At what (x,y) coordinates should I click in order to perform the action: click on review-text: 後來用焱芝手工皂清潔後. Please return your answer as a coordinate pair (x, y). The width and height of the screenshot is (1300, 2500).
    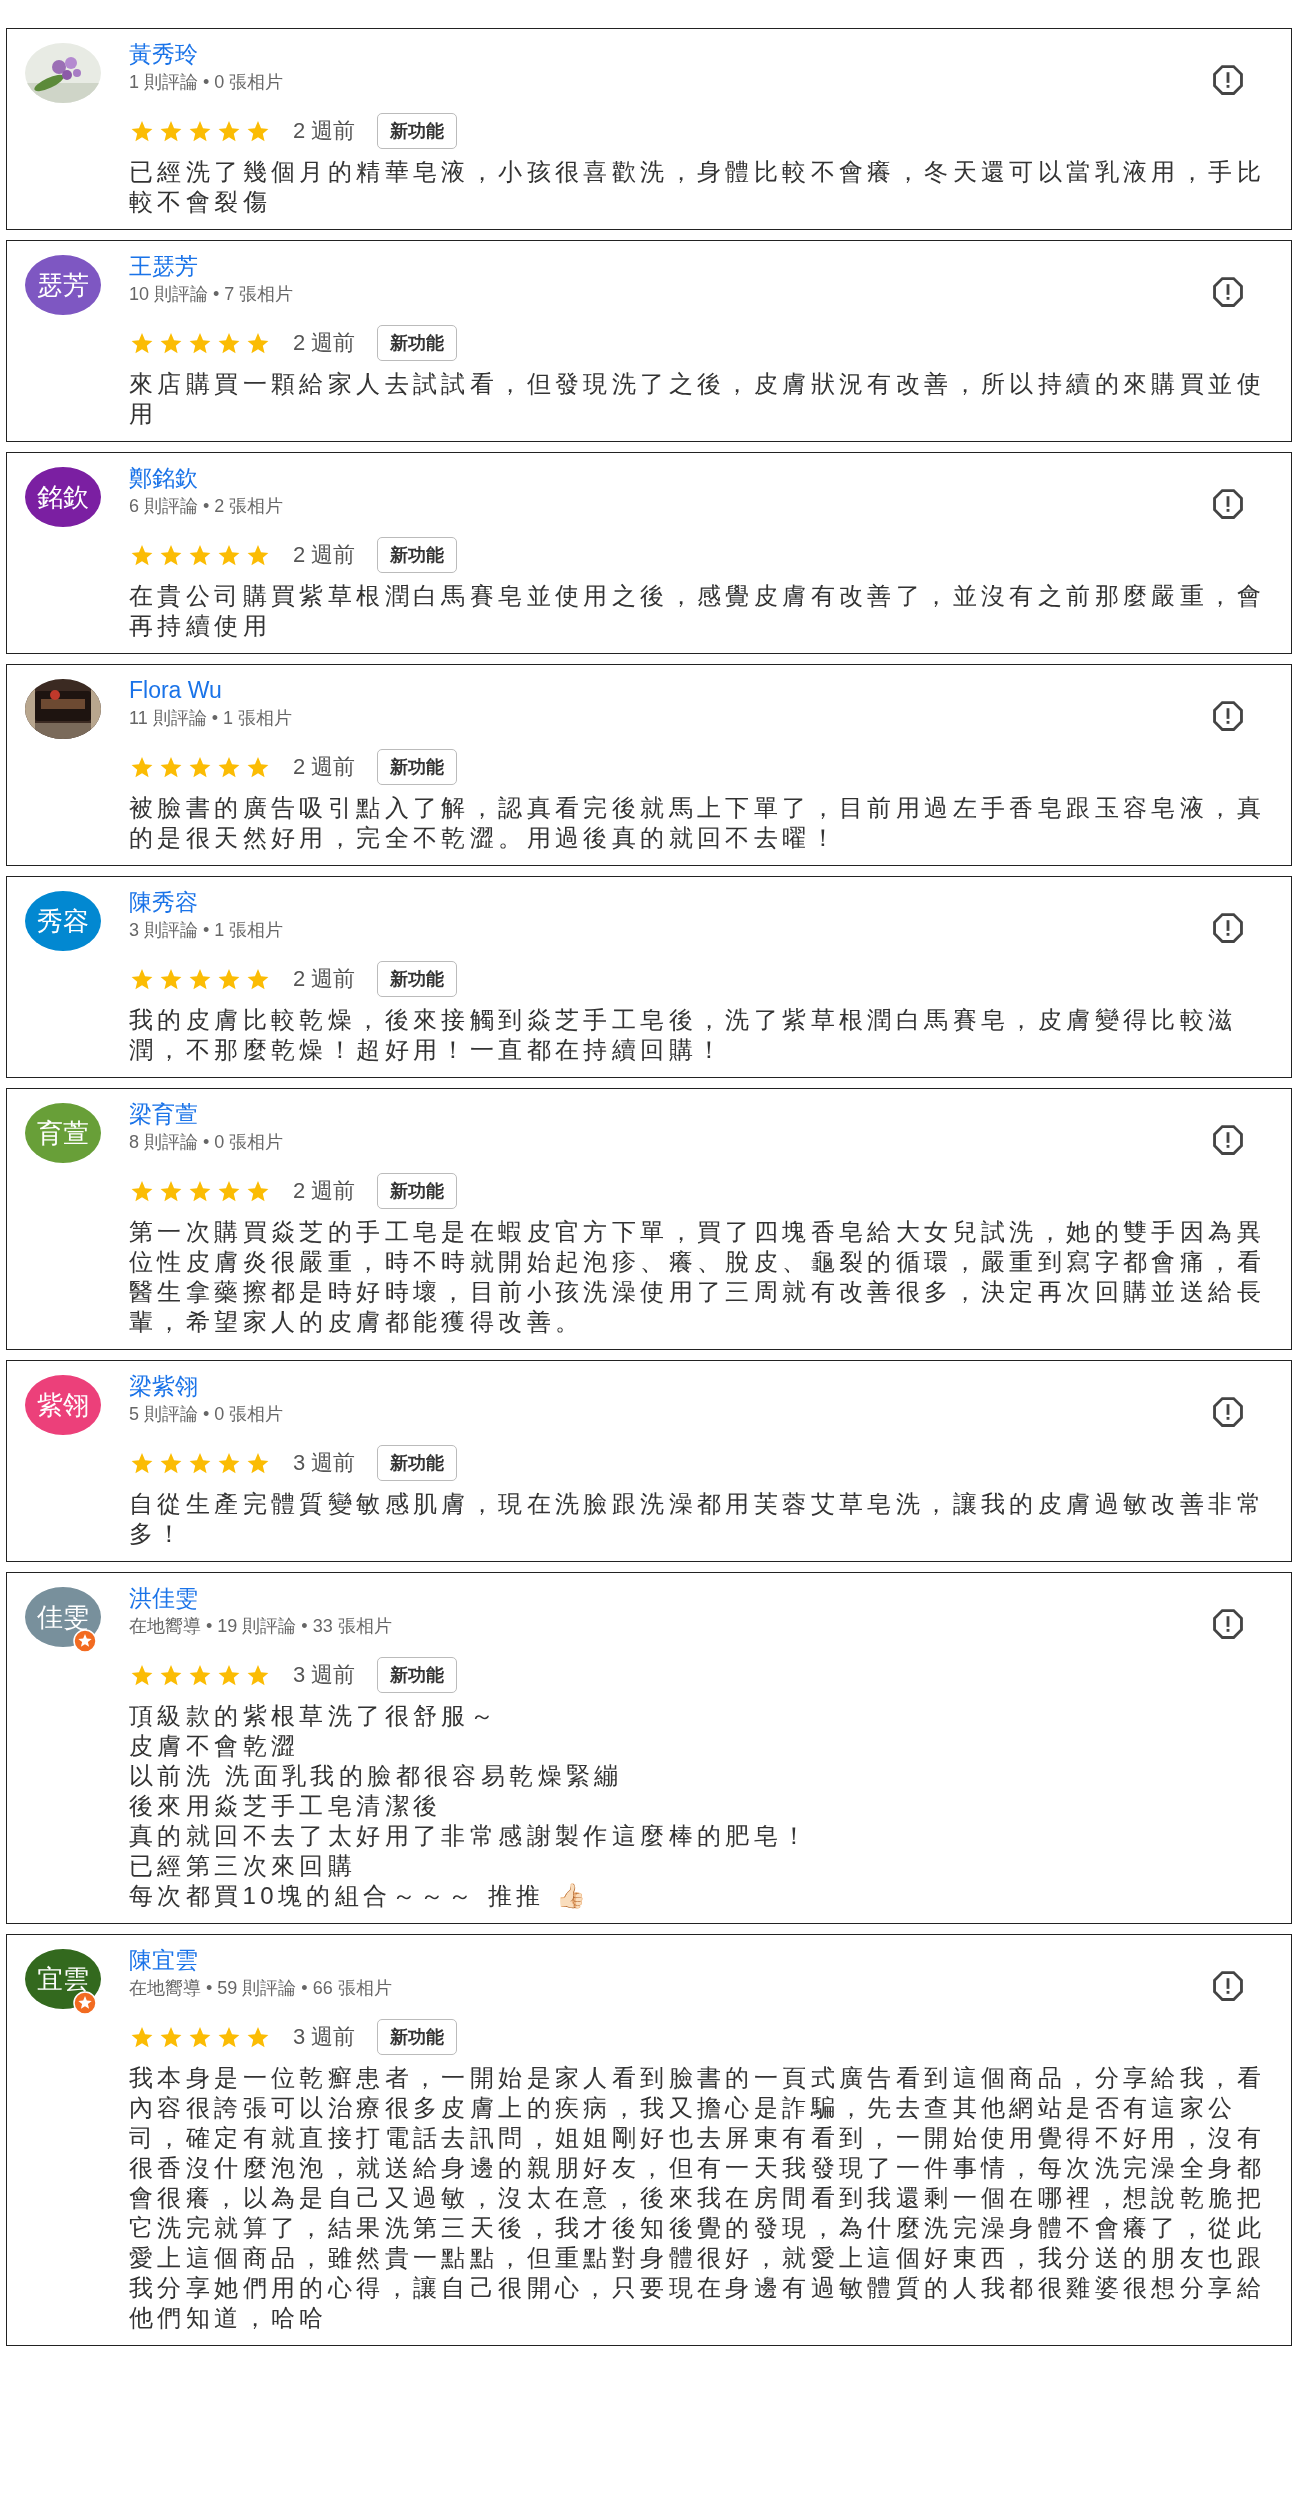
    Looking at the image, I should click on (286, 1806).